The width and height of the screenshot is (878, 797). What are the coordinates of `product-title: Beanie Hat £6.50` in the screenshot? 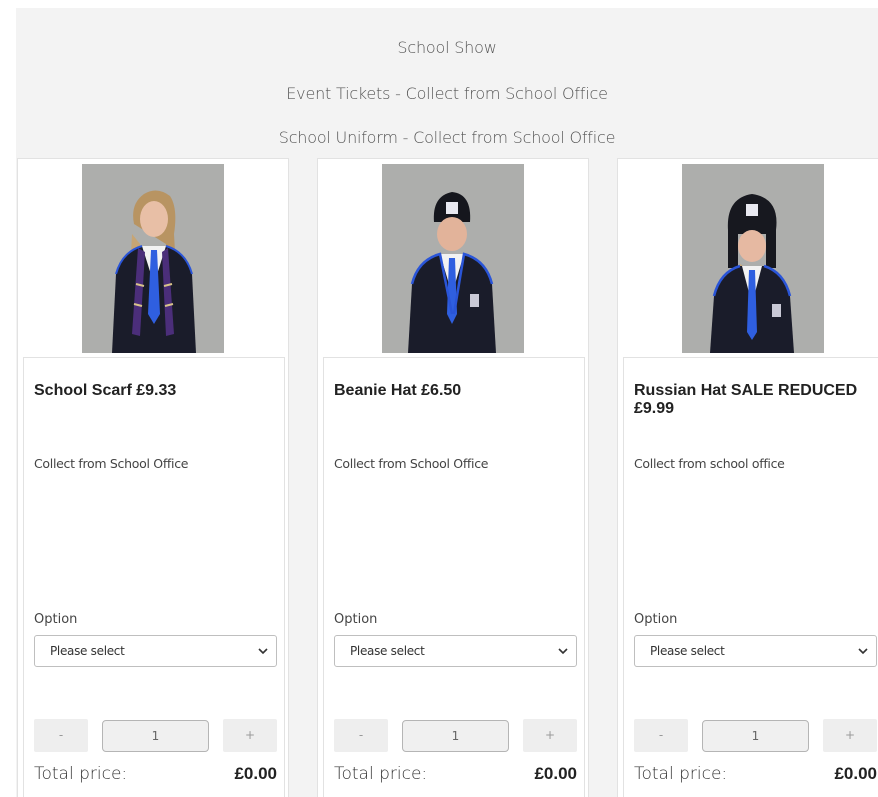 It's located at (459, 391).